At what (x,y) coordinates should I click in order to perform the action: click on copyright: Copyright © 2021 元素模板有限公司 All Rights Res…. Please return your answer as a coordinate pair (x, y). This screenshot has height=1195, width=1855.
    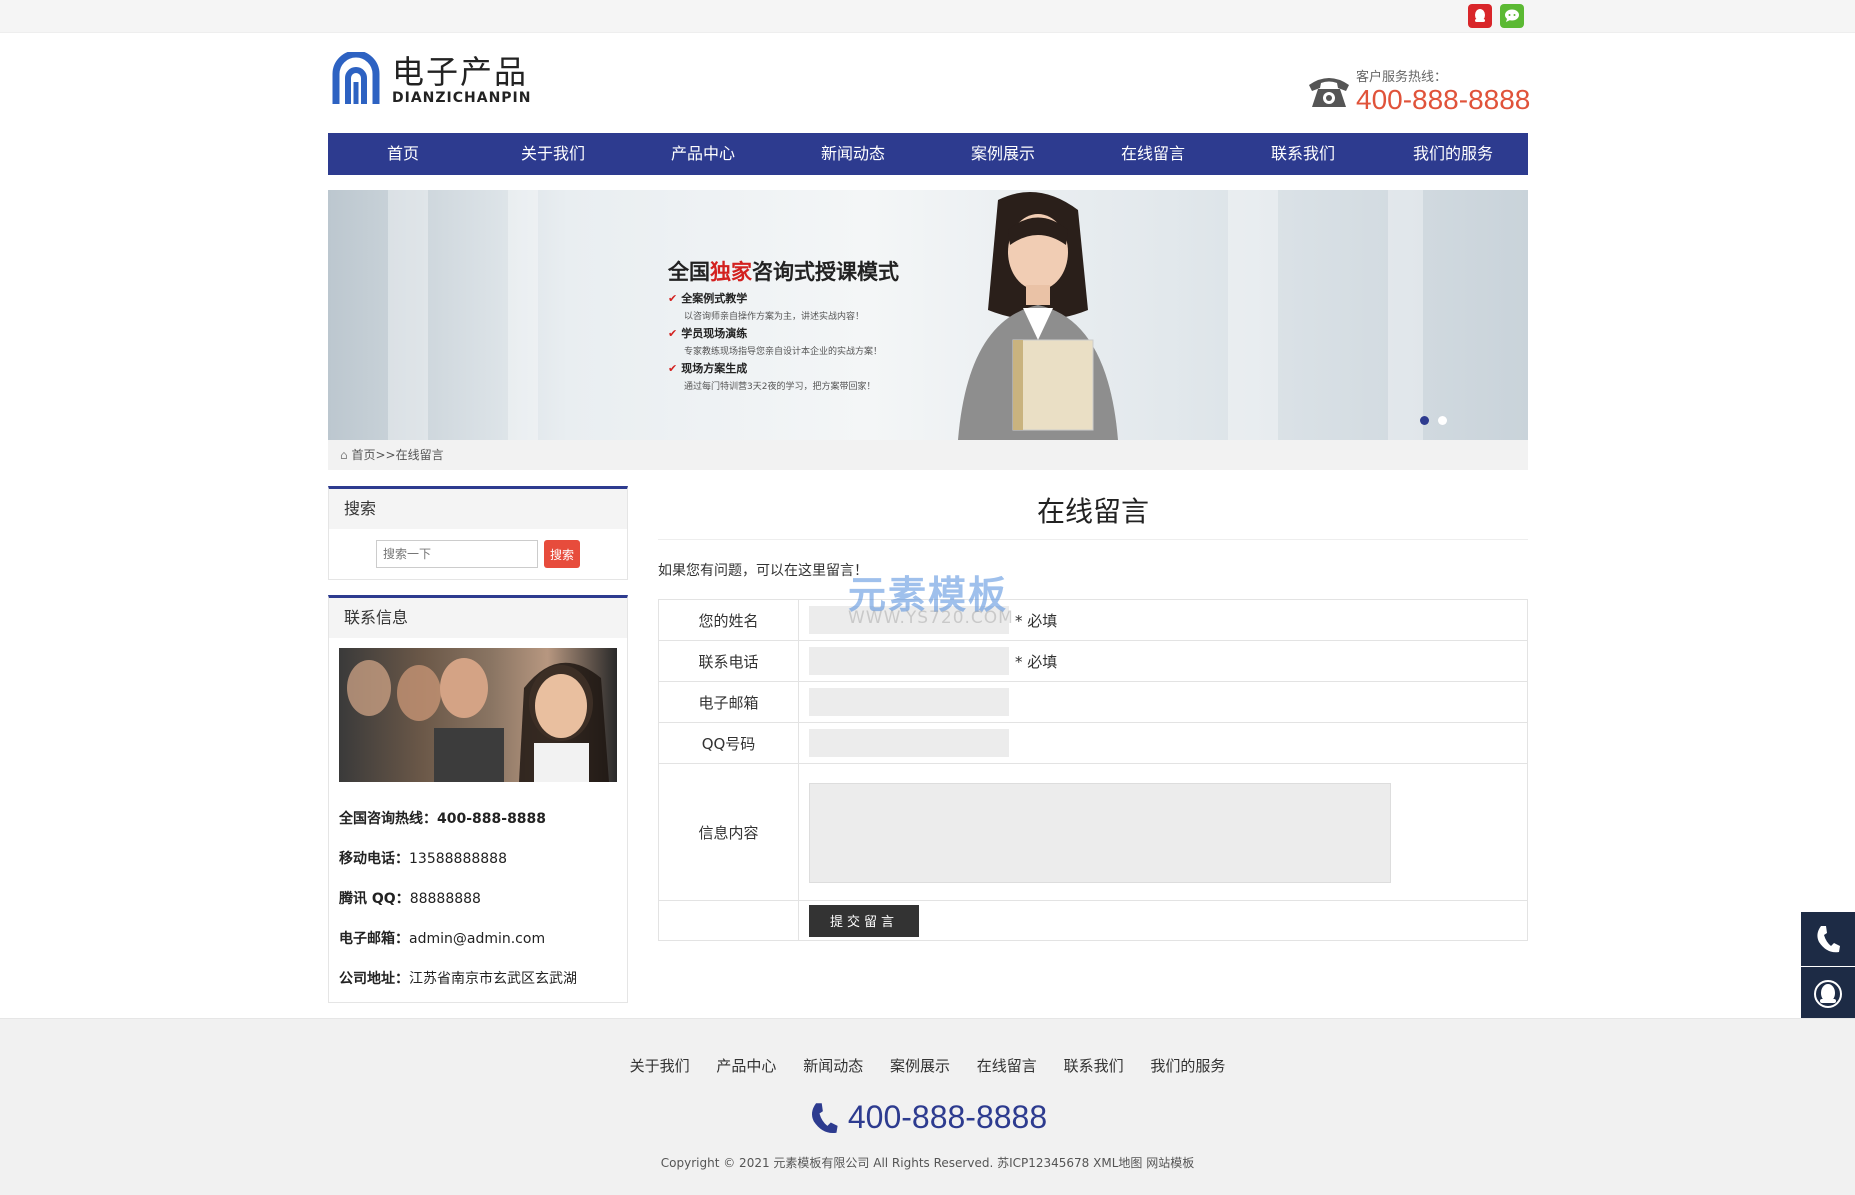
    Looking at the image, I should click on (927, 1163).